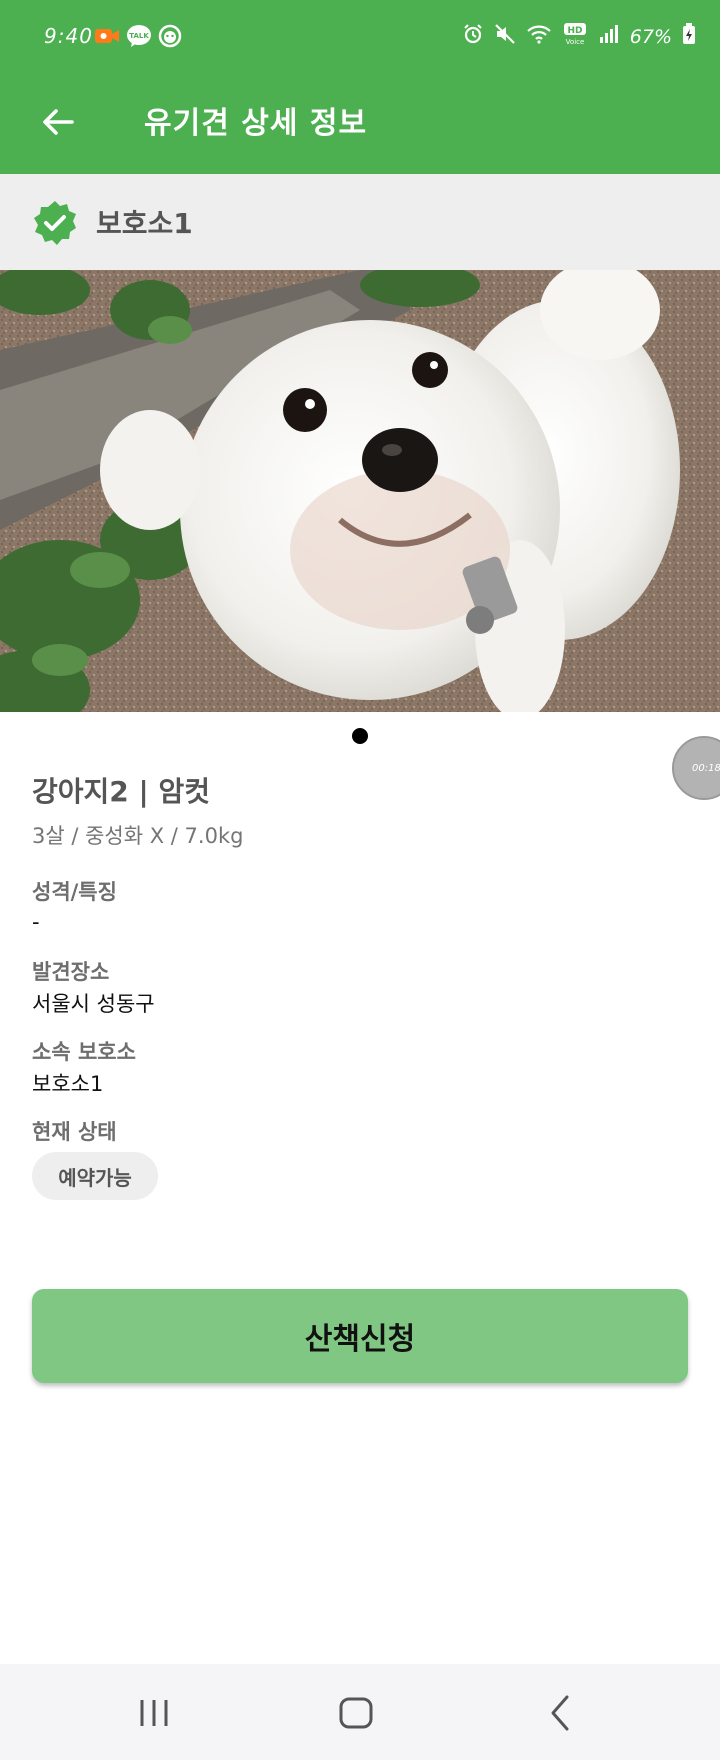 Image resolution: width=720 pixels, height=1760 pixels. I want to click on found-place-value: 서울시 성동구, so click(93, 1004).